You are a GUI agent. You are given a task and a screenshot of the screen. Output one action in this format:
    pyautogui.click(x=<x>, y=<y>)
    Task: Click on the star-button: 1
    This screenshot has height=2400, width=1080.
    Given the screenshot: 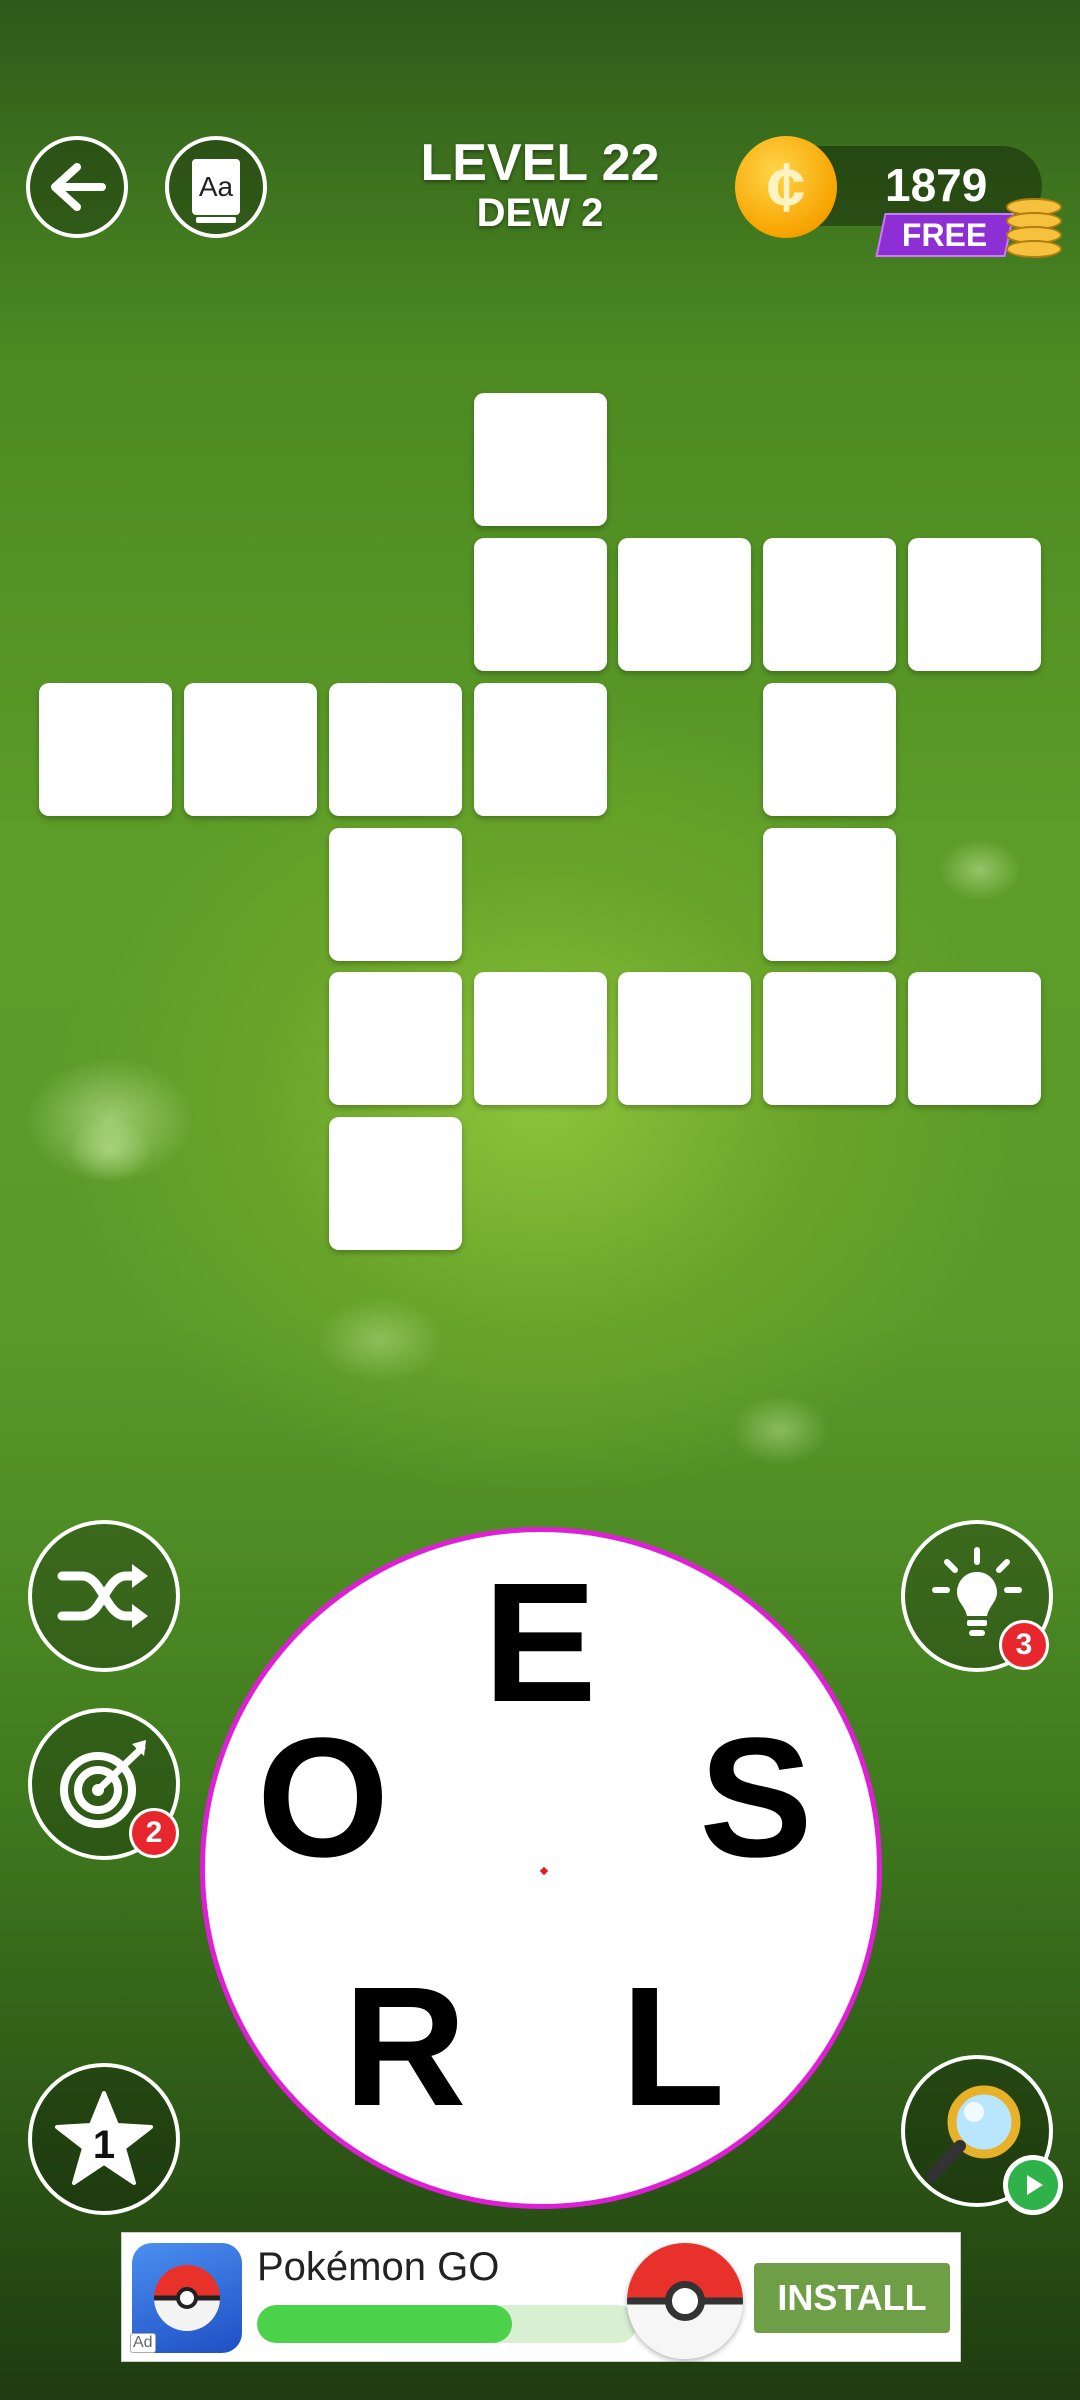 What is the action you would take?
    pyautogui.click(x=104, y=2139)
    